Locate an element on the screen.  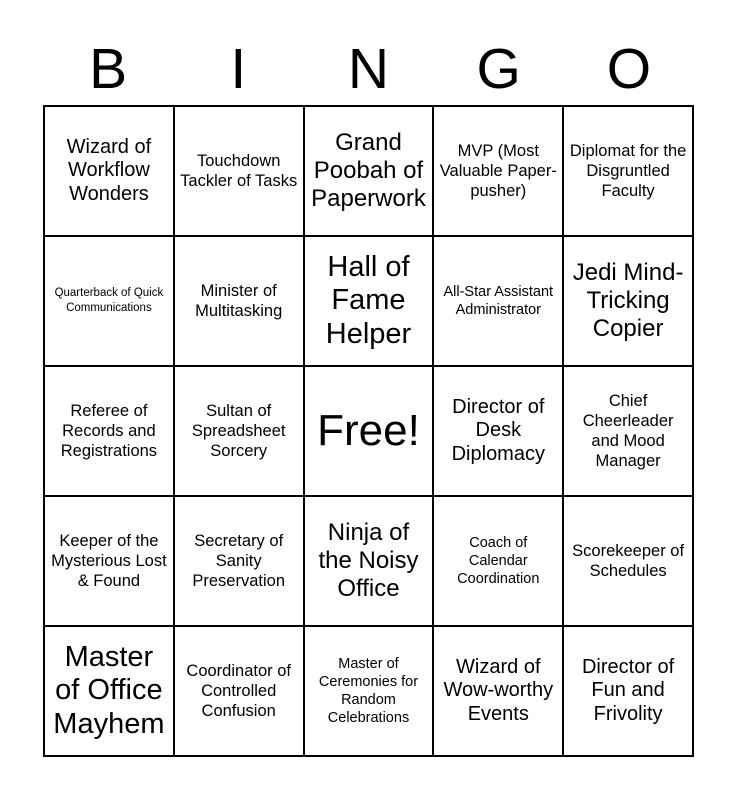
bingo-cell-label: Touchdown Tackler of Tasks is located at coordinates (239, 170).